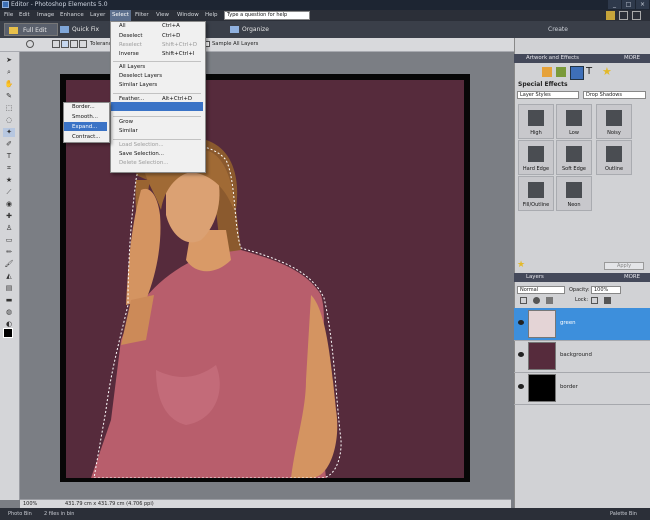 The width and height of the screenshot is (650, 520). Describe the element at coordinates (582, 388) in the screenshot. I see `layer-row-border: border` at that location.